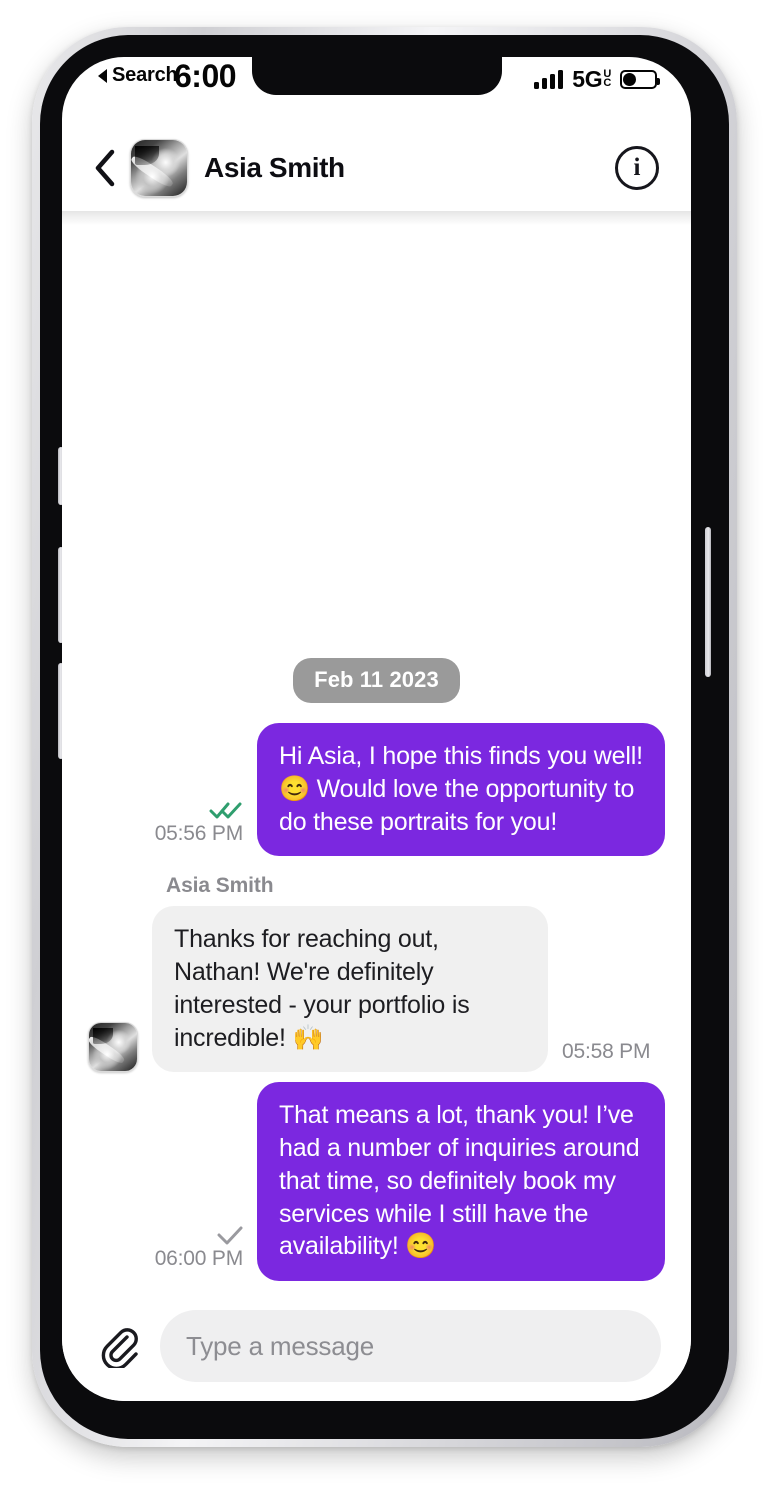 The width and height of the screenshot is (769, 1500). I want to click on info-glyph: i, so click(637, 167).